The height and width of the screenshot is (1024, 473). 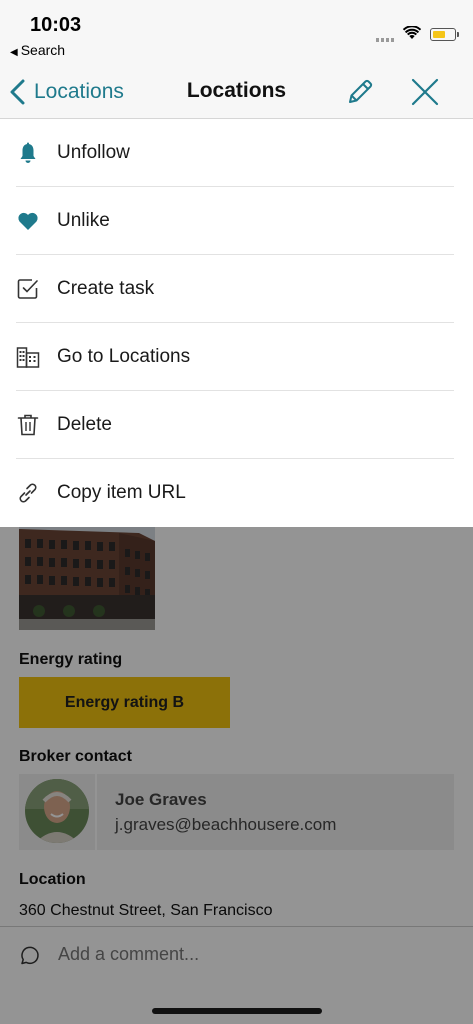 I want to click on back-app-label: Search, so click(x=43, y=50).